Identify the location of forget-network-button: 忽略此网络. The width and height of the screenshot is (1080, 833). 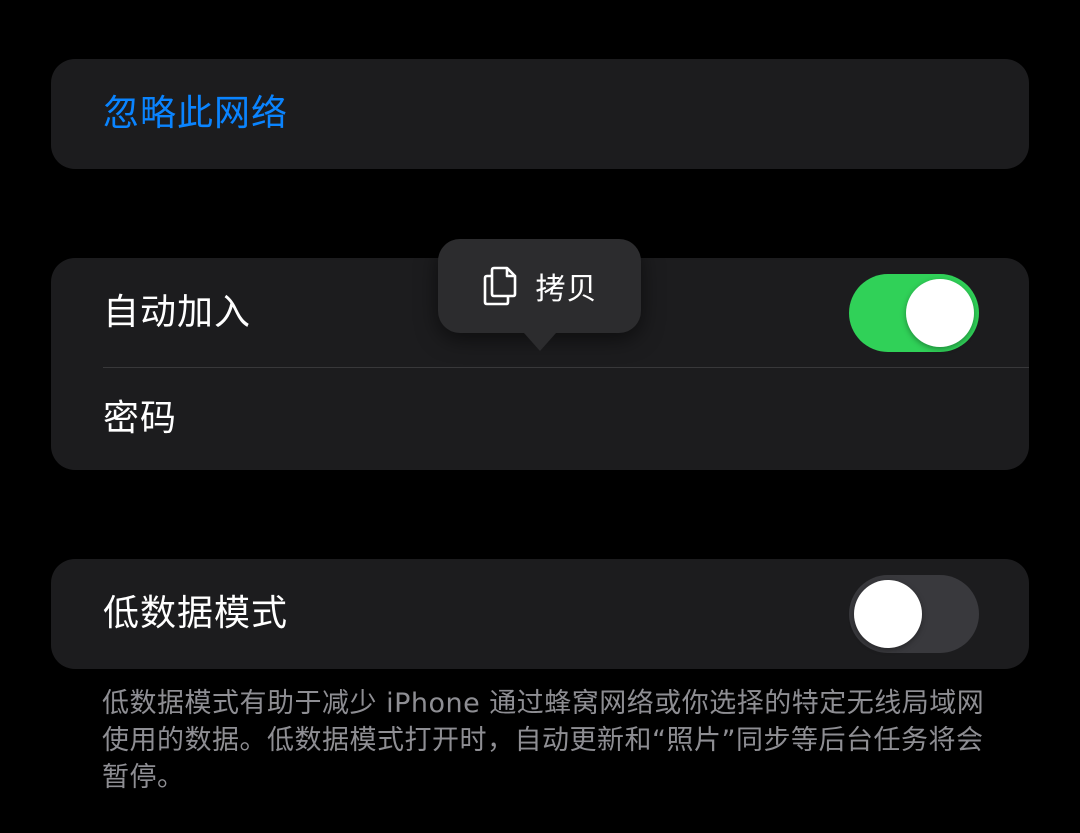
(540, 114).